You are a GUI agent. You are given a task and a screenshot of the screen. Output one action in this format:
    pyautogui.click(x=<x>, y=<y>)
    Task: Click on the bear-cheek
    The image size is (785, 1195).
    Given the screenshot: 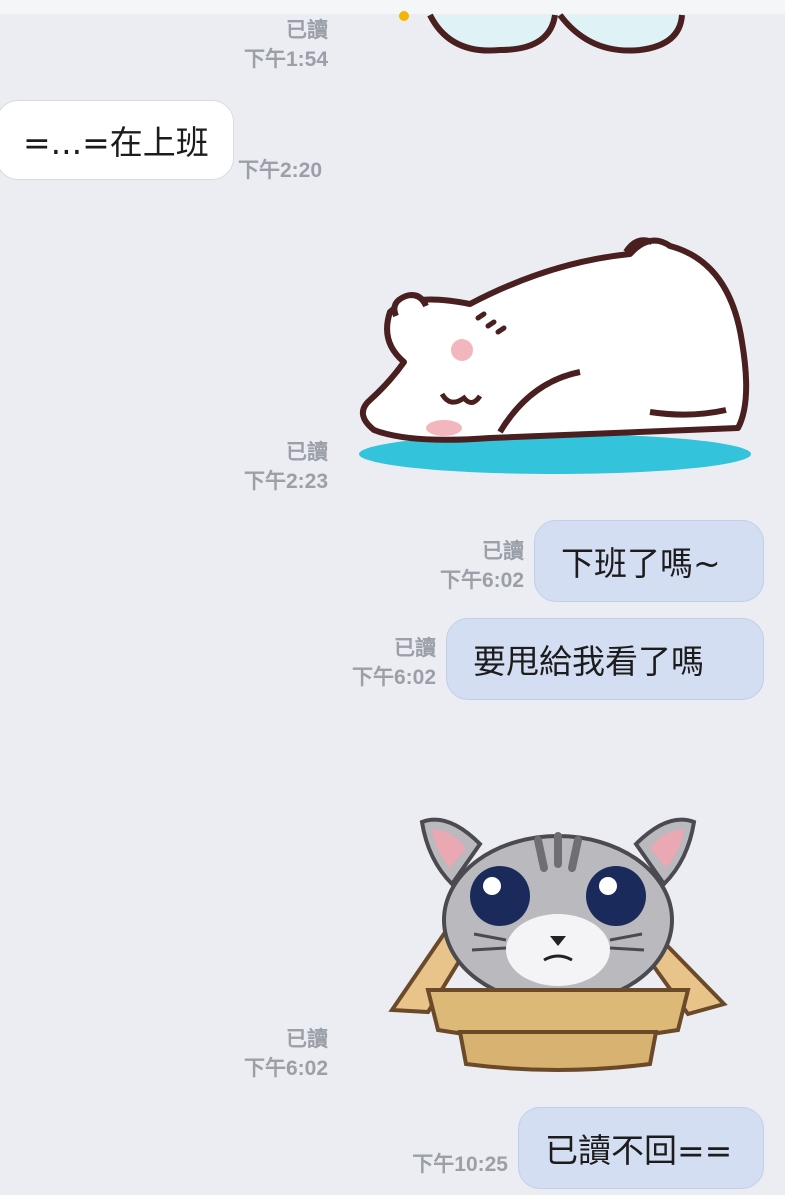 What is the action you would take?
    pyautogui.click(x=462, y=350)
    